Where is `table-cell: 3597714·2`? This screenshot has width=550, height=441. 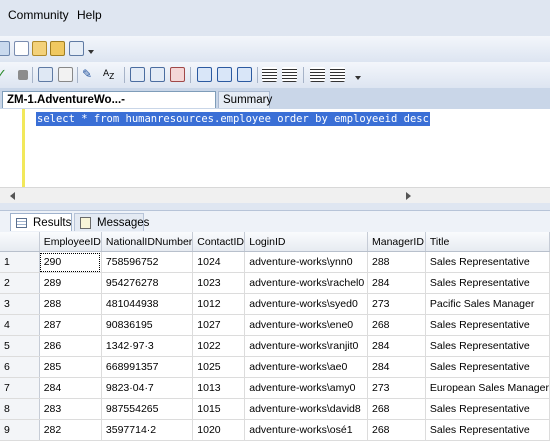
table-cell: 3597714·2 is located at coordinates (147, 430).